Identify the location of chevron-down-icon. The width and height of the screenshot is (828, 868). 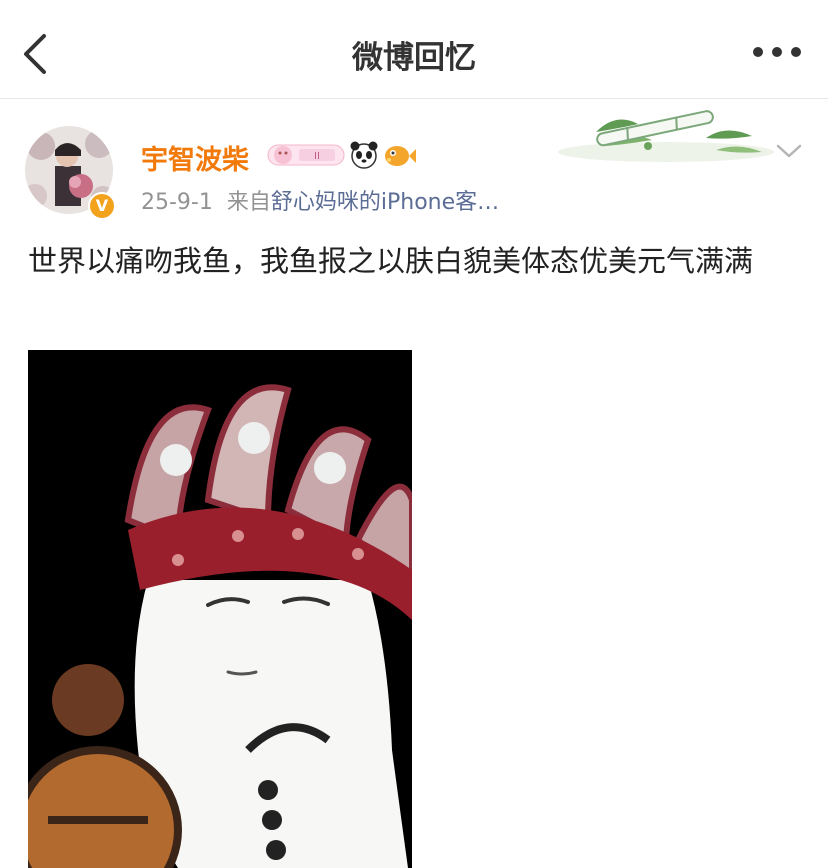
(789, 151).